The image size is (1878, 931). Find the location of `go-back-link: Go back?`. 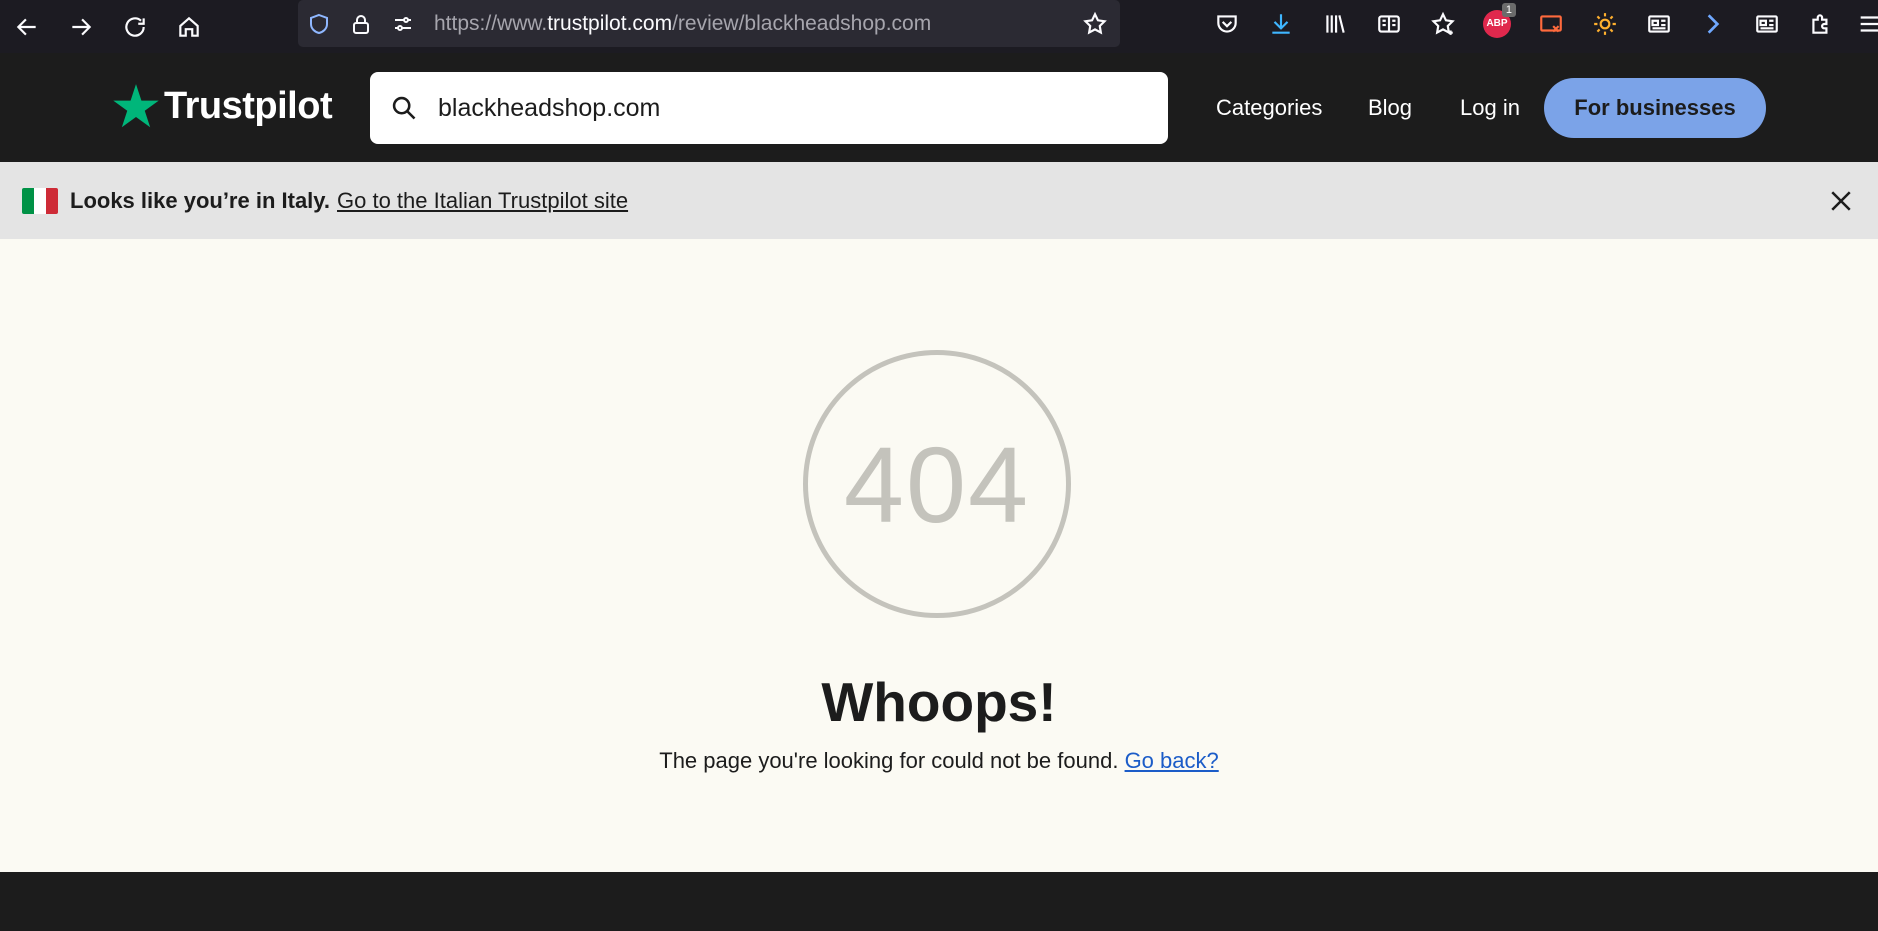

go-back-link: Go back? is located at coordinates (1172, 760).